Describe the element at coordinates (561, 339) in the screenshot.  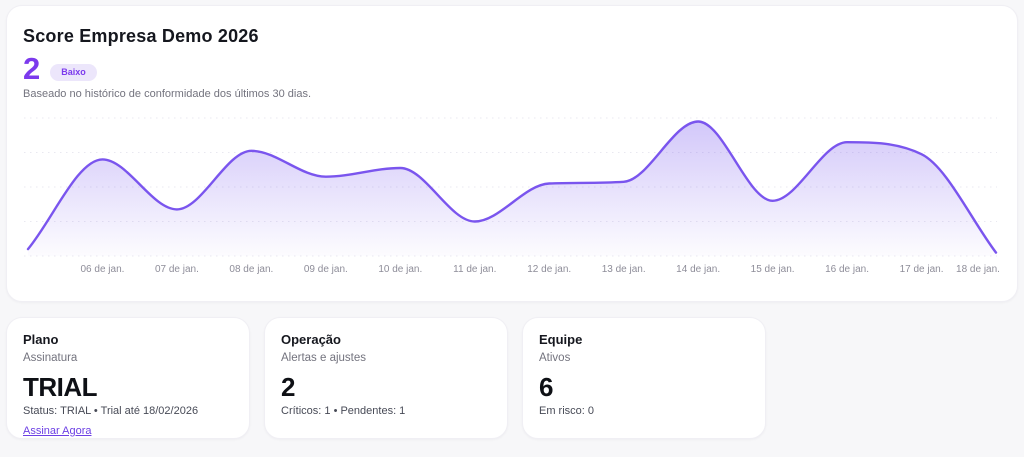
I see `card-title: Equipe` at that location.